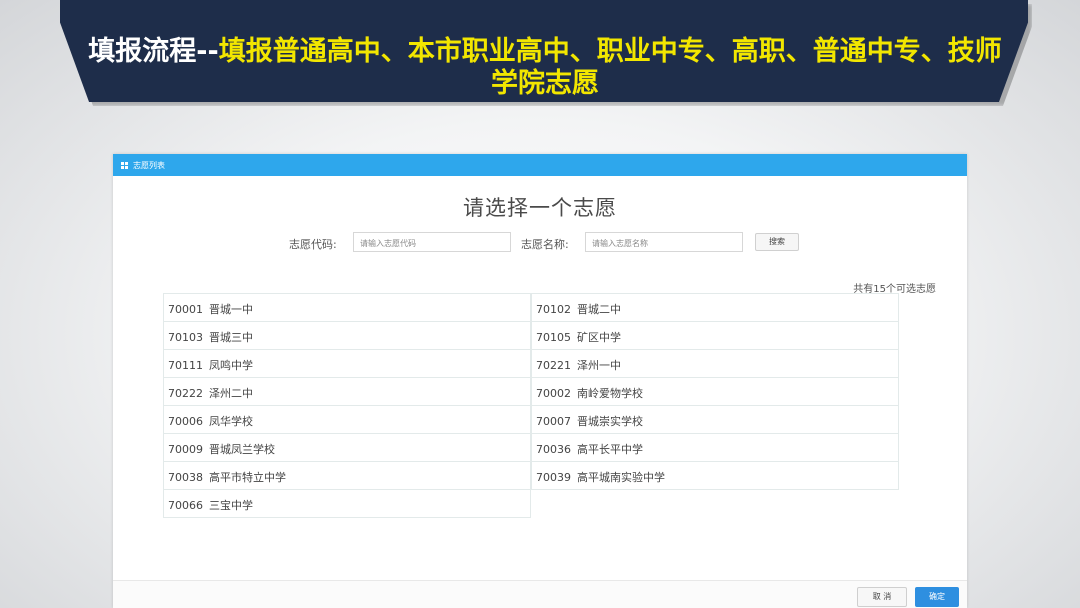 The height and width of the screenshot is (608, 1080). Describe the element at coordinates (149, 165) in the screenshot. I see `dialog-tab-label: 志愿列表` at that location.